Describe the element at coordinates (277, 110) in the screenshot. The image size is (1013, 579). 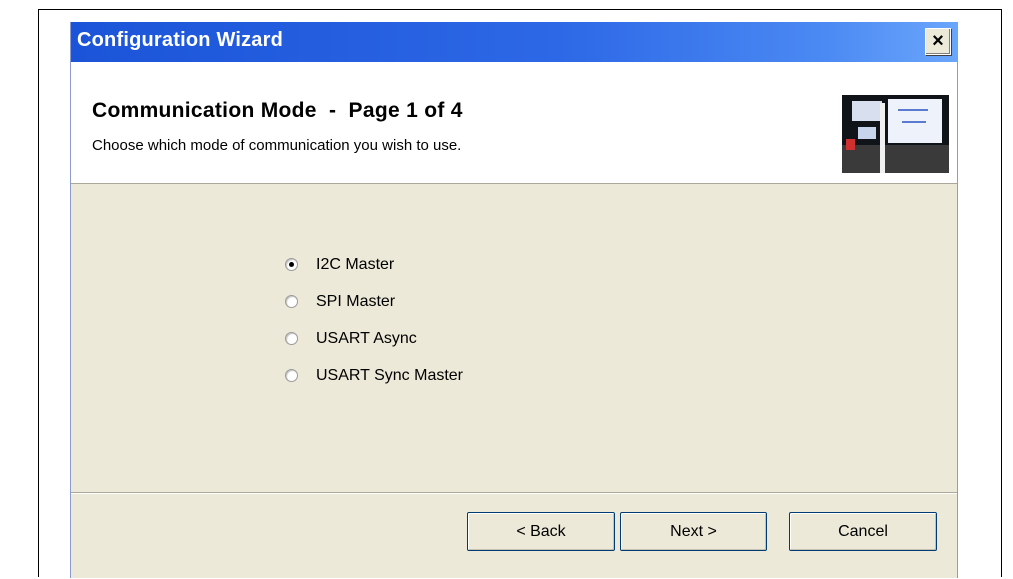
I see `page-title: Communication Mode - Page 1 of 4` at that location.